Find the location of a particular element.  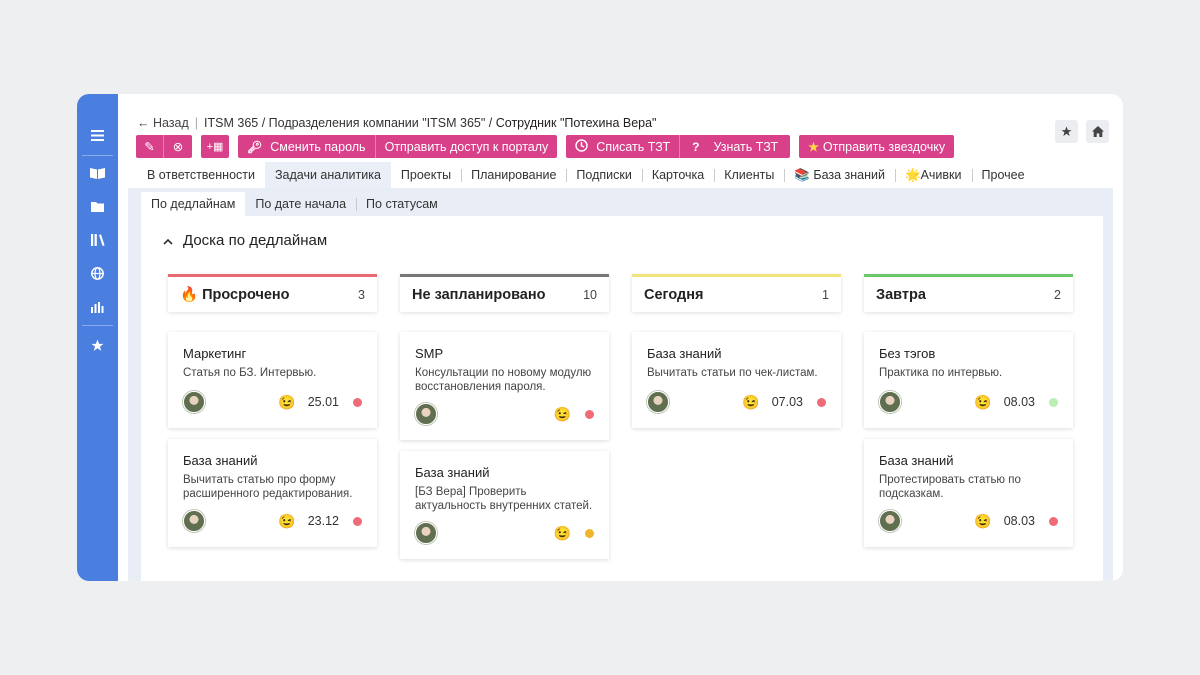

breadcrumb-current: Сотрудник "Потехина Вера" is located at coordinates (576, 123).